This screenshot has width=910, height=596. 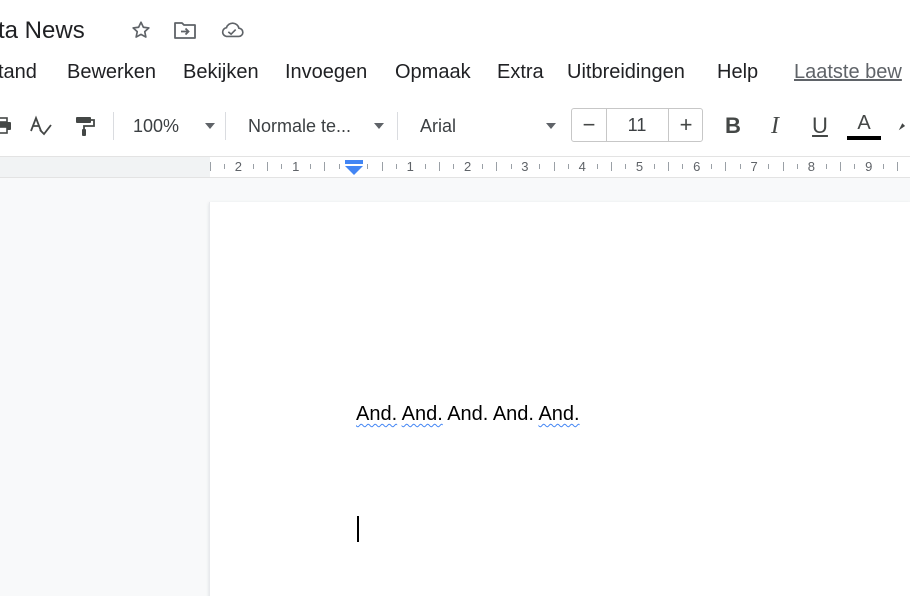 I want to click on last-edit-link: Laatste bew, so click(x=848, y=72).